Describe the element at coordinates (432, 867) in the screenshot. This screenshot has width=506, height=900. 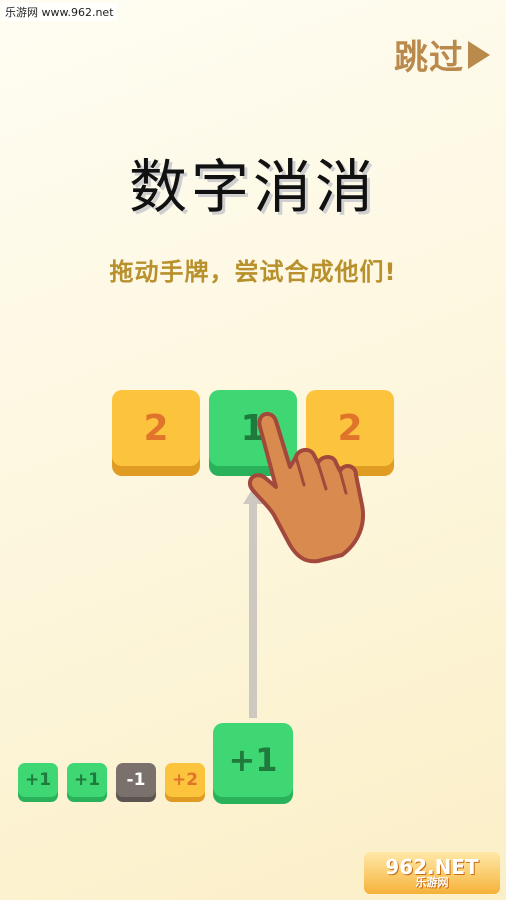
I see `watermark-logo-line1: 962.NET` at that location.